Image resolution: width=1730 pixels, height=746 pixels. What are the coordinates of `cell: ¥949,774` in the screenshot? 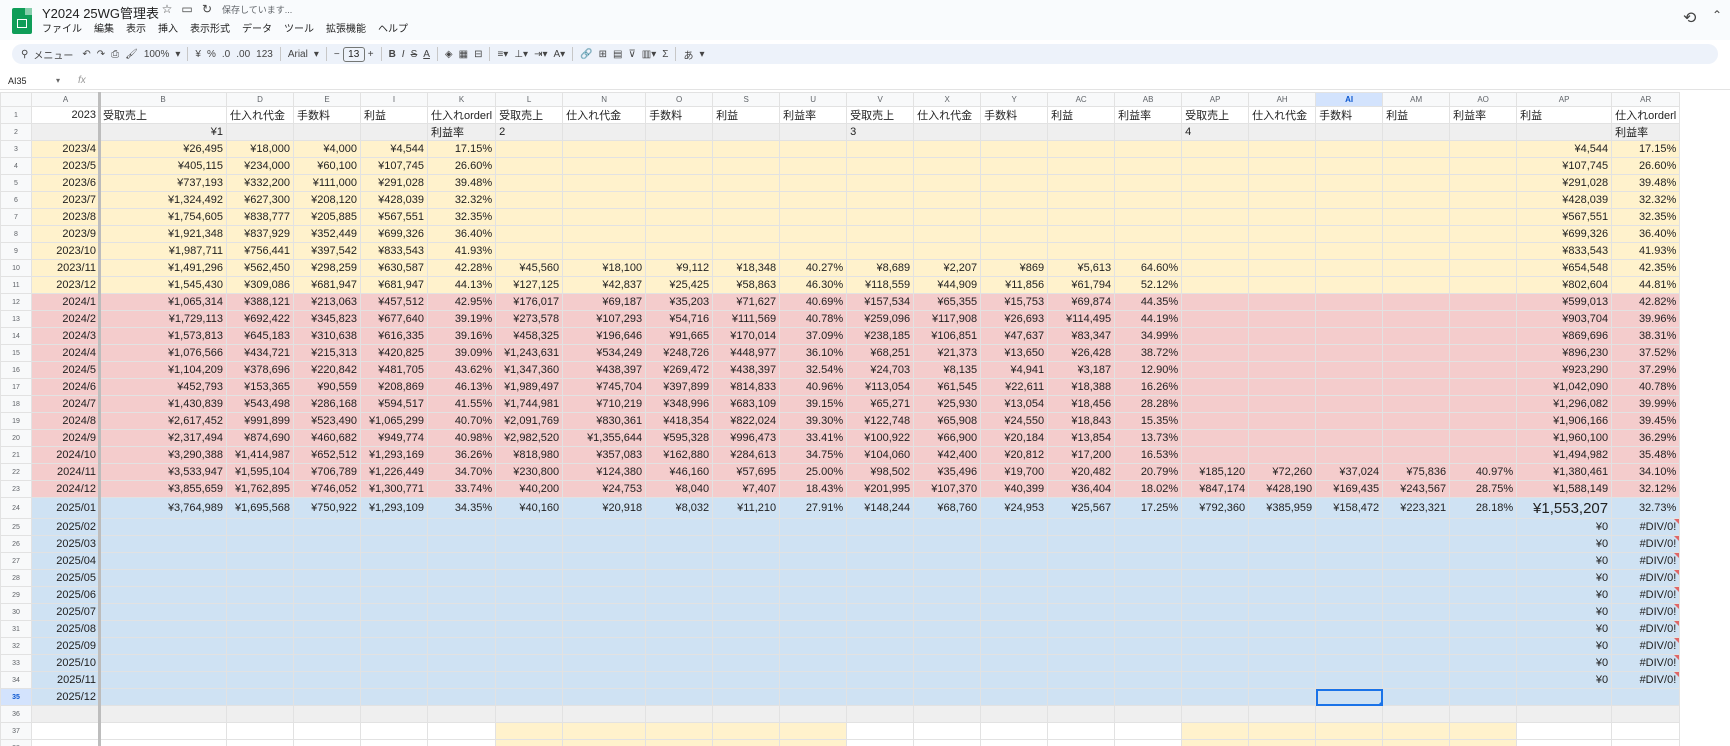 It's located at (394, 438).